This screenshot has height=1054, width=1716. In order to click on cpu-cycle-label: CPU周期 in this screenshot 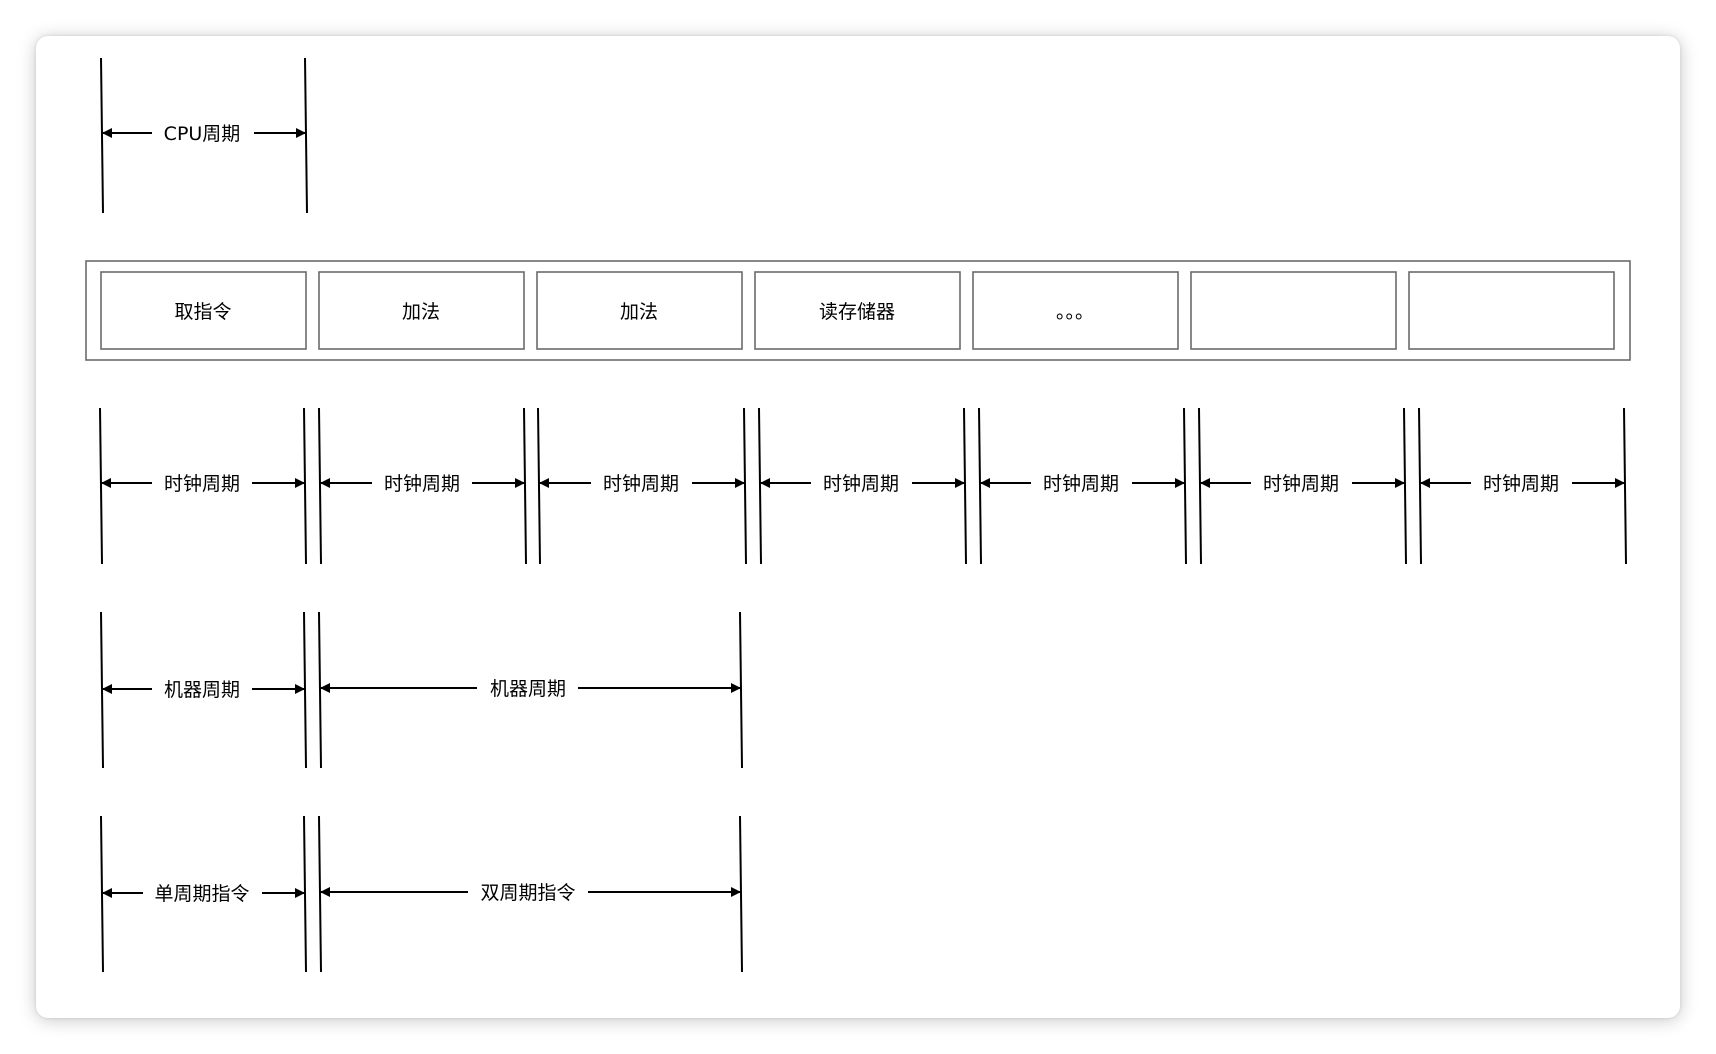, I will do `click(202, 134)`.